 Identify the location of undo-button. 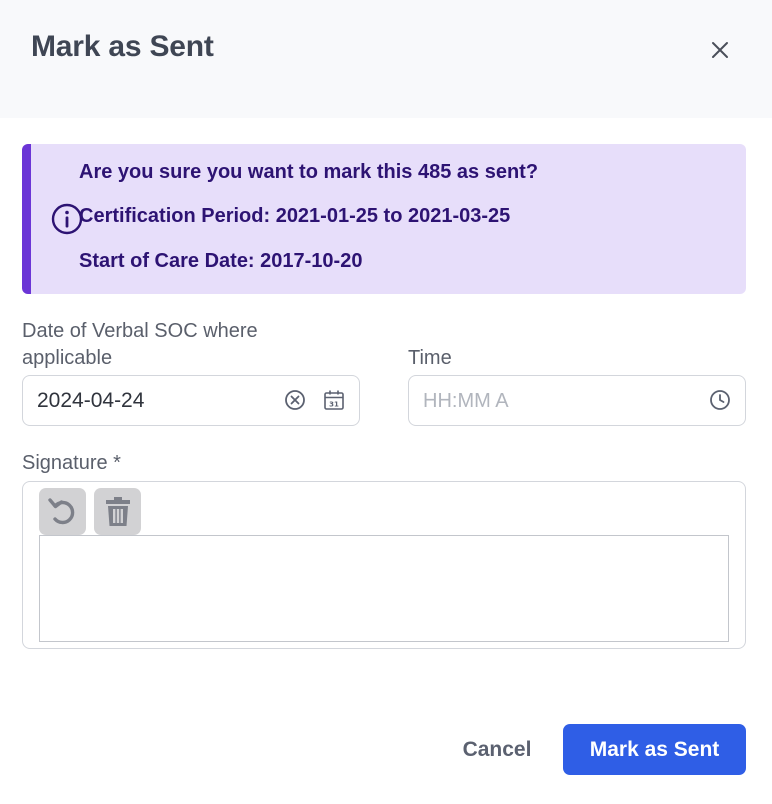
(62, 511).